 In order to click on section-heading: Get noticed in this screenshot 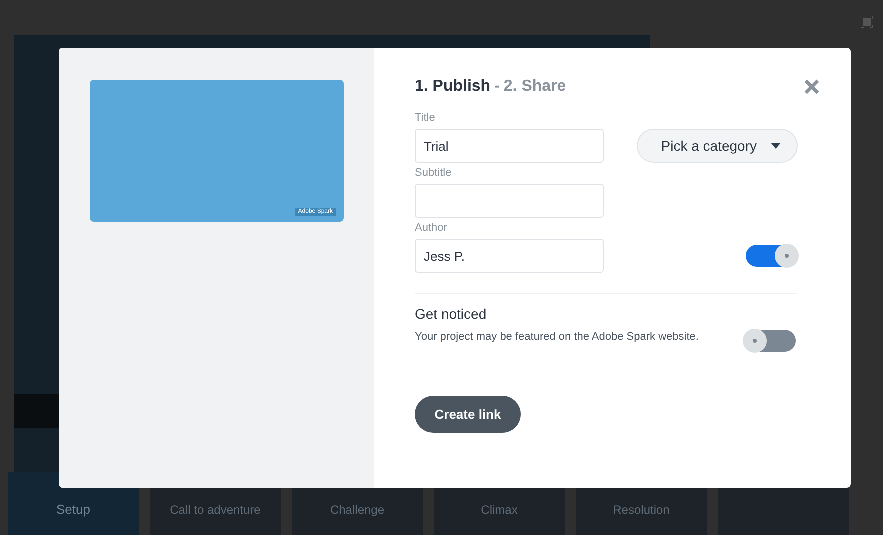, I will do `click(451, 314)`.